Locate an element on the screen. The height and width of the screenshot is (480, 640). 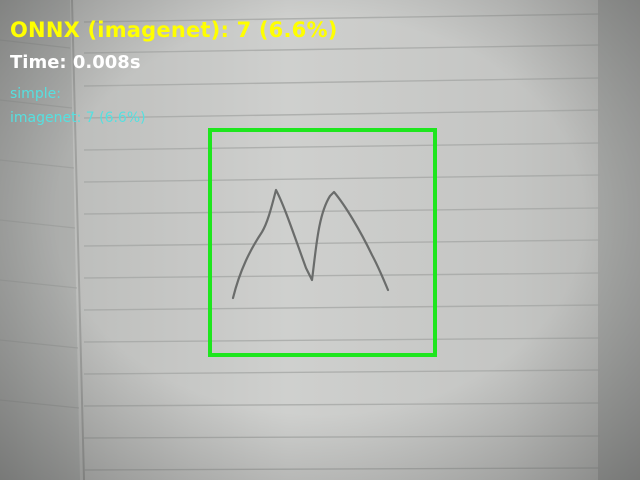
prediction-label: ONNX (imagenet): 7 (6.6%) is located at coordinates (174, 30).